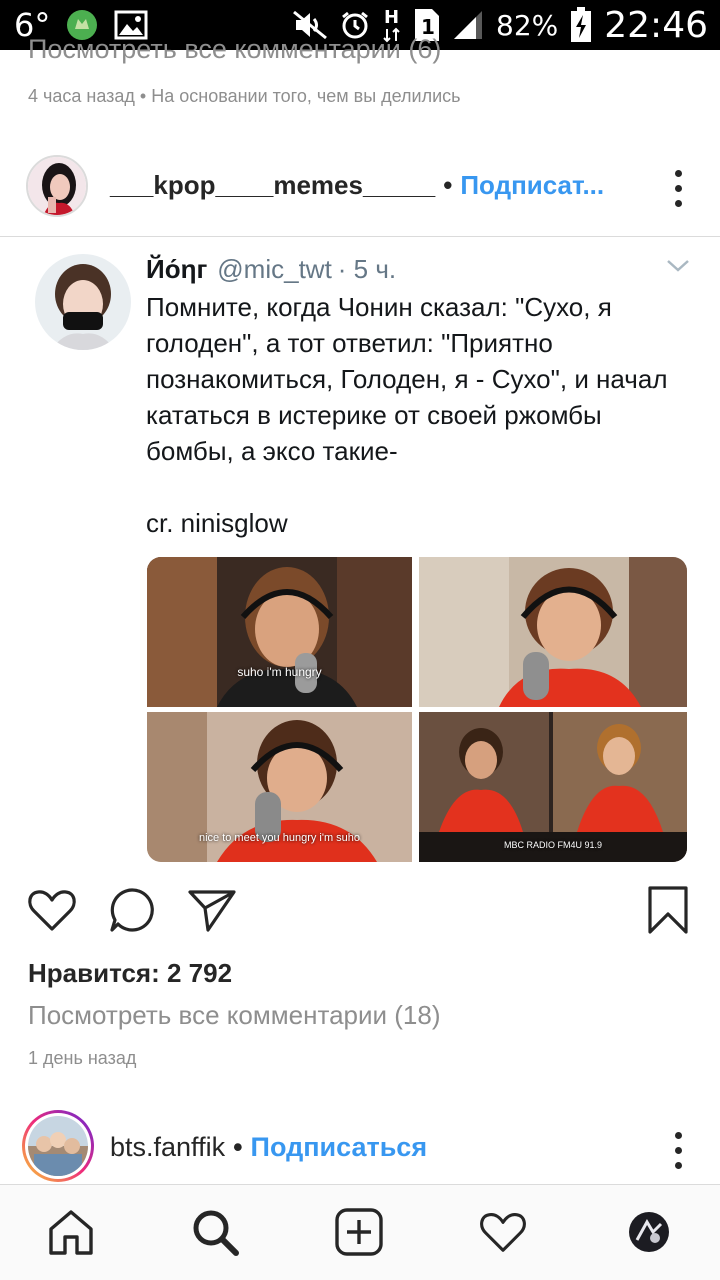 The height and width of the screenshot is (1280, 720). I want to click on view-all-comments-link: Посмотреть все комментарии (18), so click(234, 1015).